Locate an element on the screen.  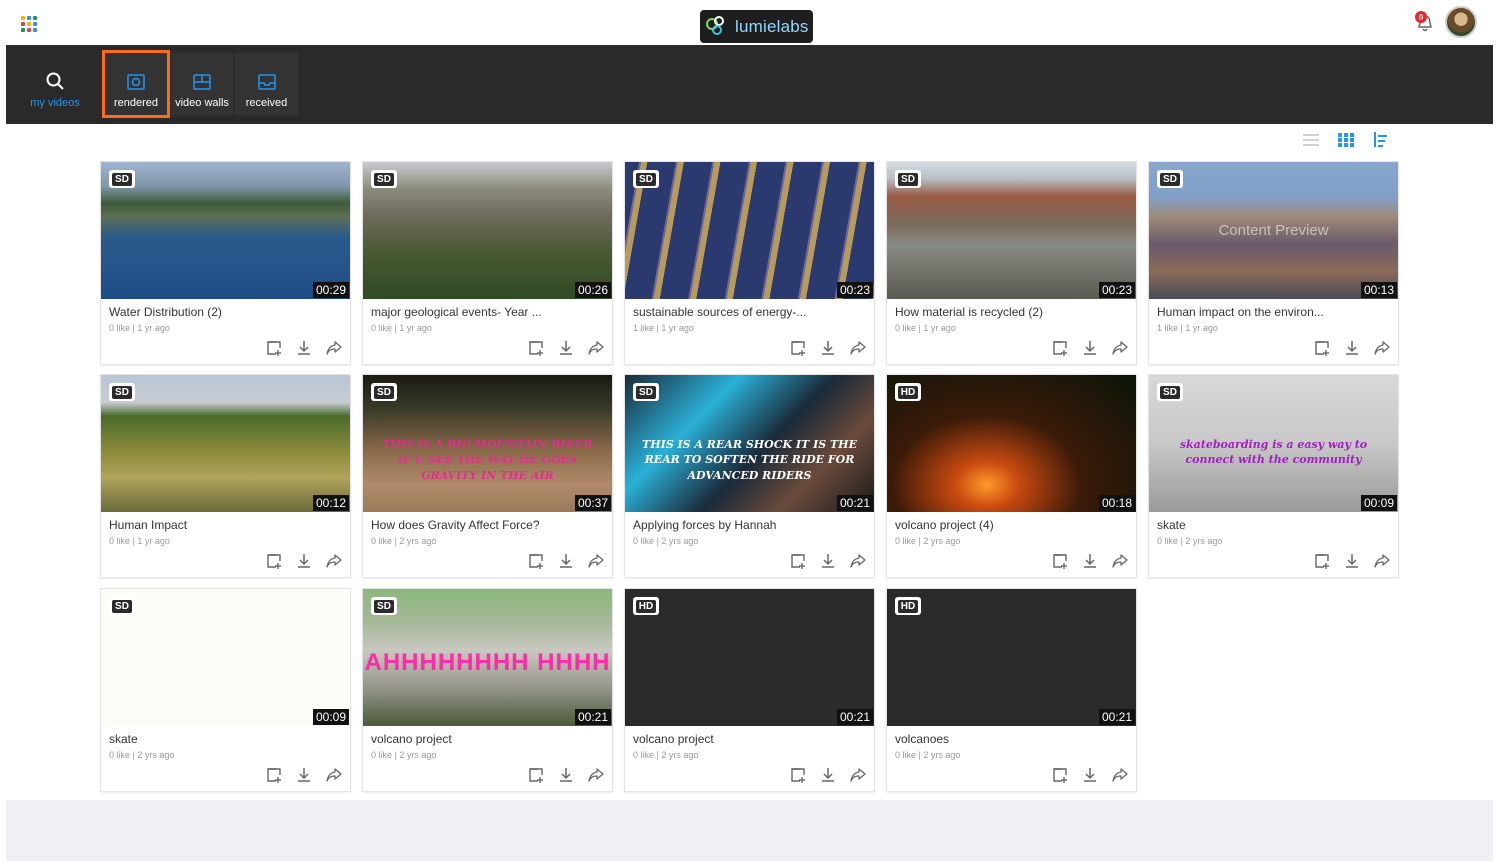
duration-label: 00:21 is located at coordinates (854, 503).